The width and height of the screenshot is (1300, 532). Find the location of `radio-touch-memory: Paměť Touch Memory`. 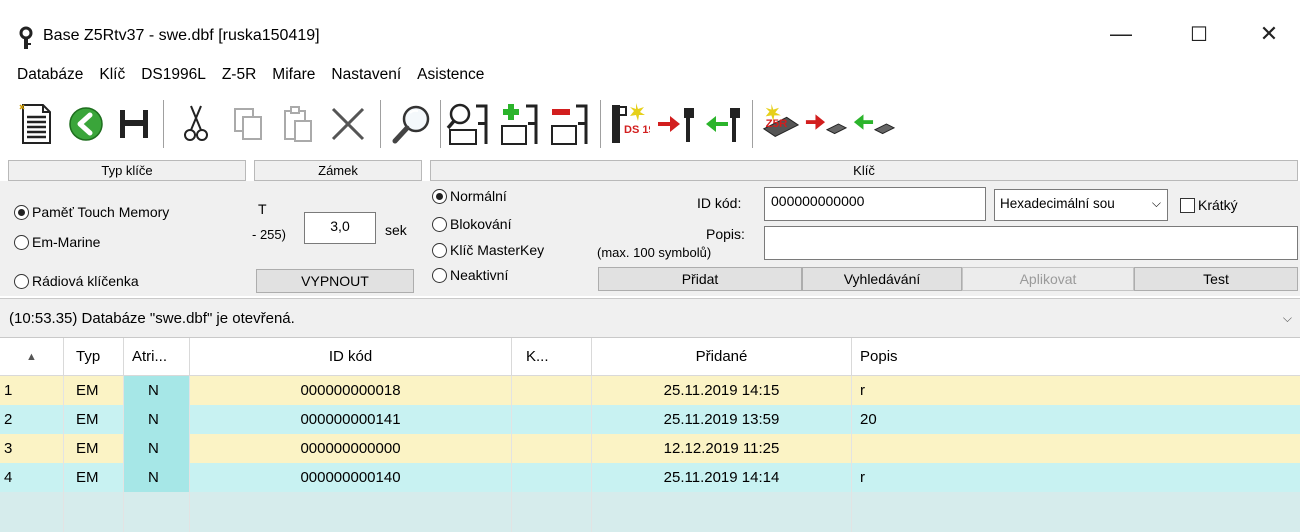

radio-touch-memory: Paměť Touch Memory is located at coordinates (91, 212).